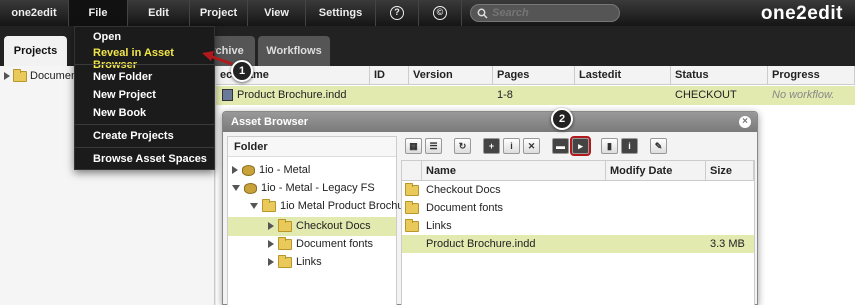 The image size is (855, 305). I want to click on tree-item-checkout-docs: Checkout Docs, so click(319, 225).